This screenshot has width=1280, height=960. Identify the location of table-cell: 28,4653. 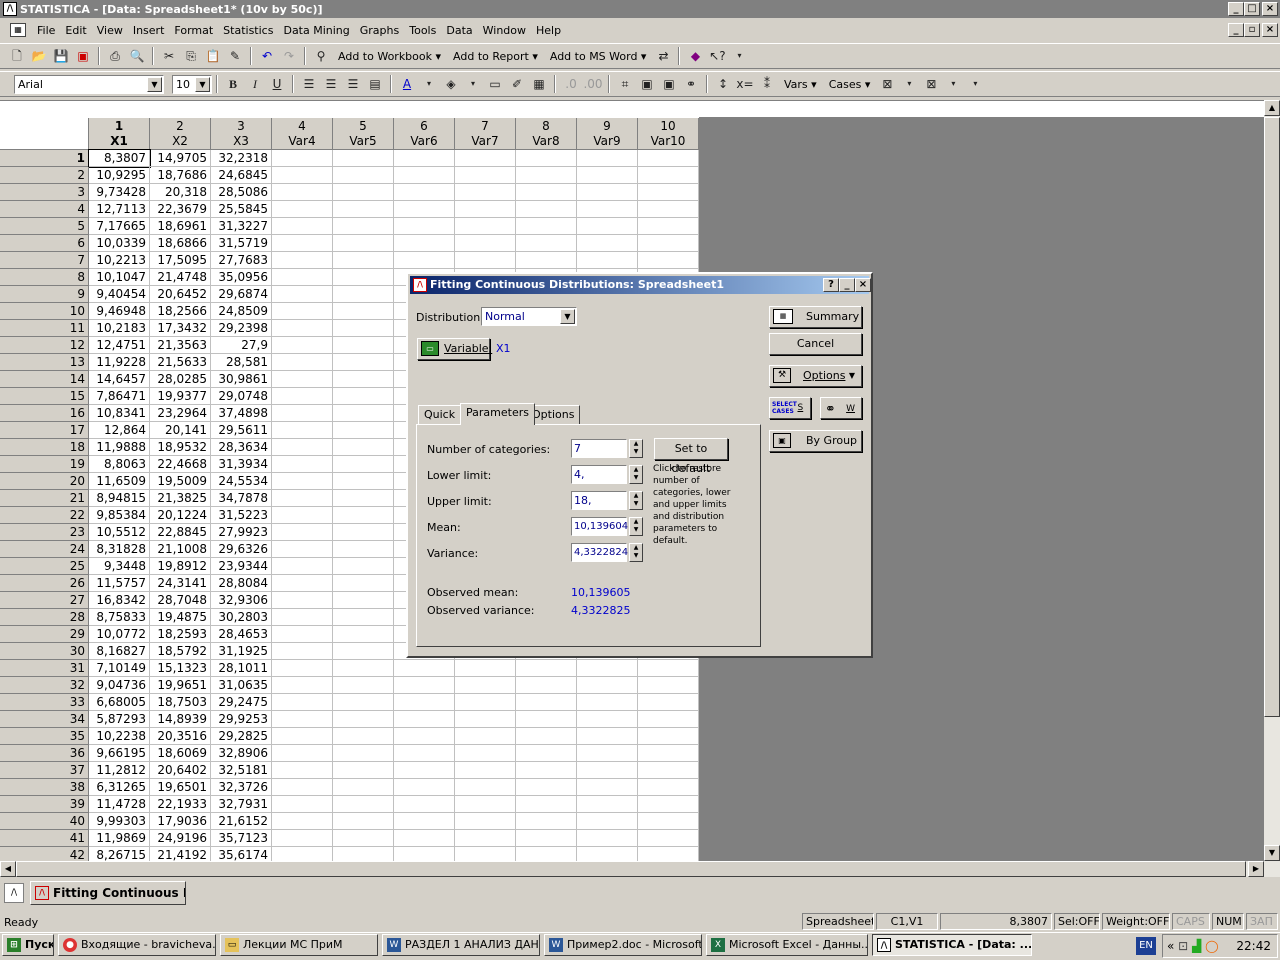
(241, 634).